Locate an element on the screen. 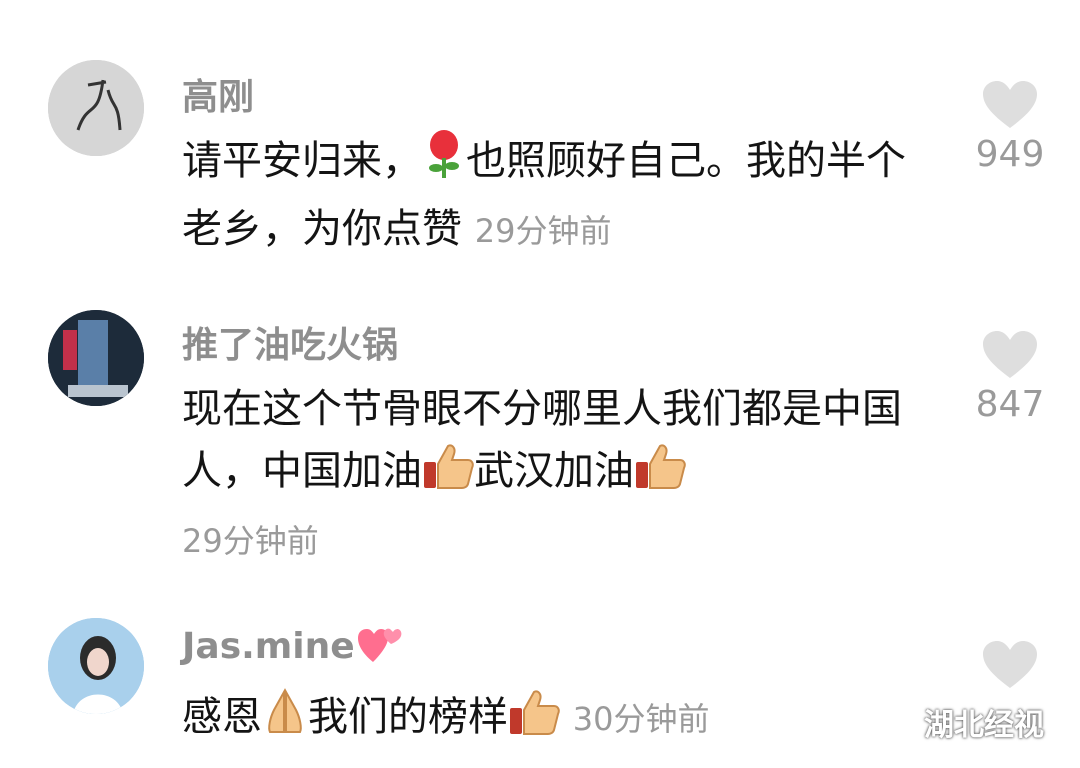 The height and width of the screenshot is (768, 1080). two-hearts-icon is located at coordinates (380, 648).